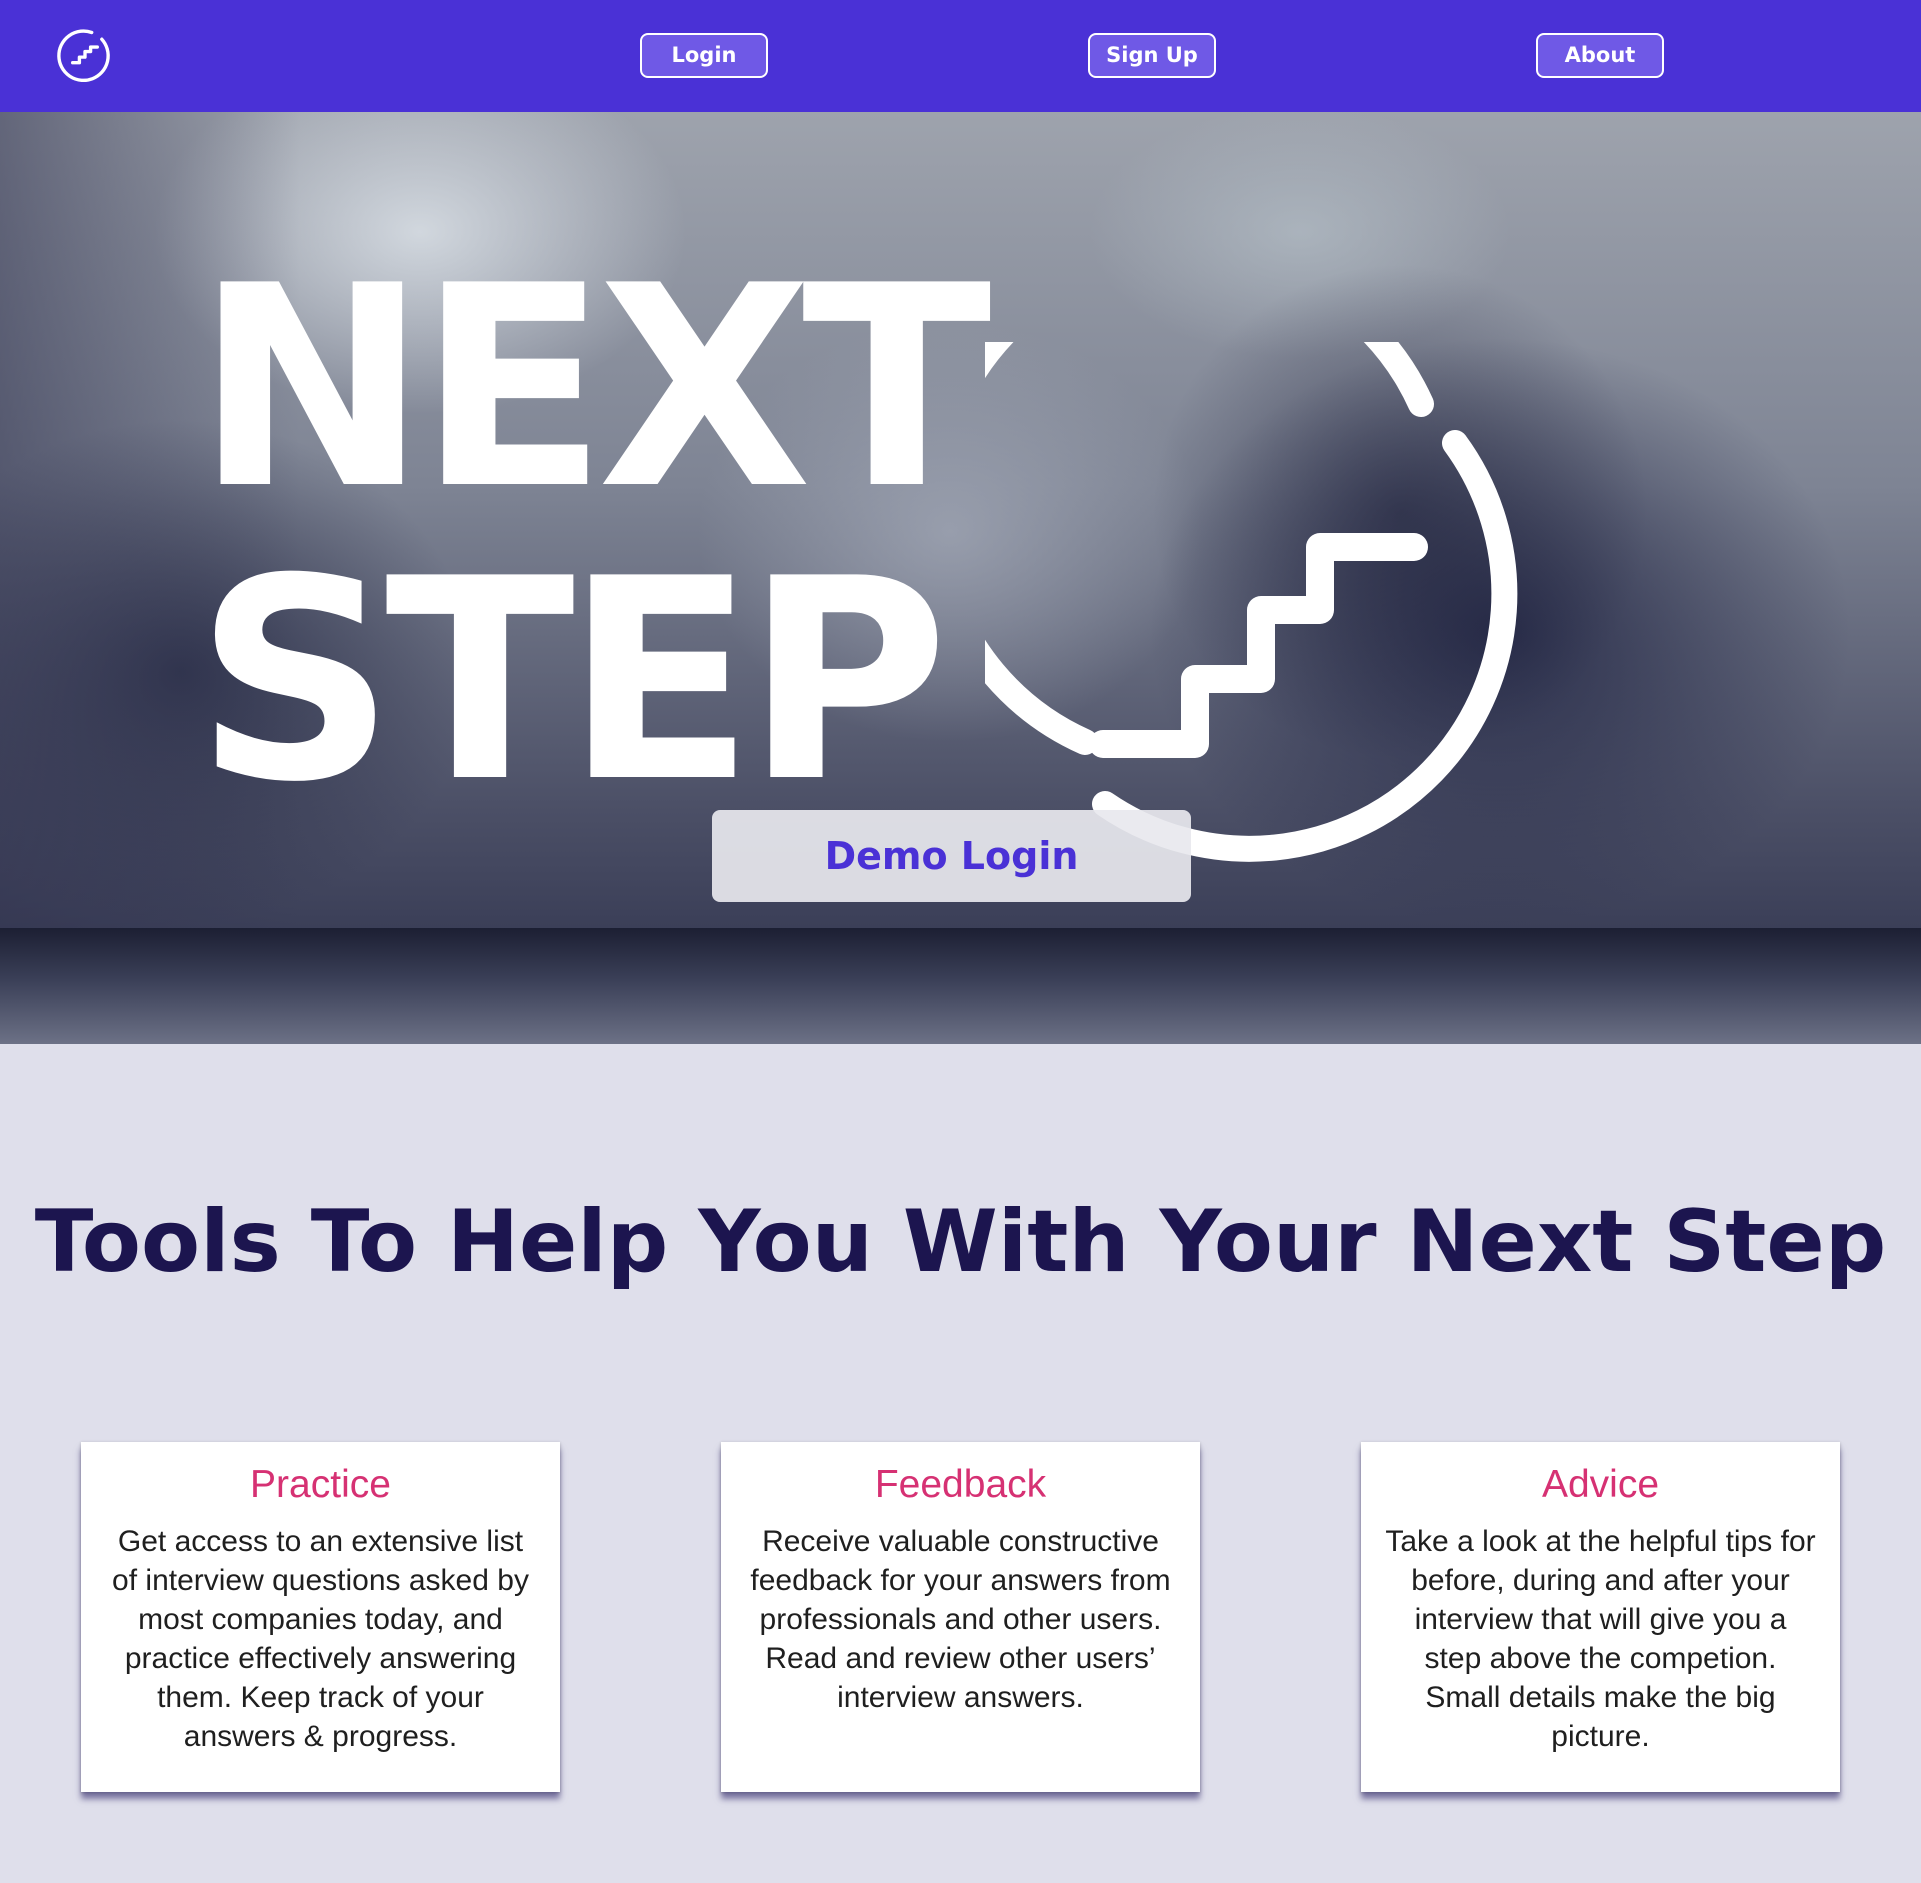 Image resolution: width=1921 pixels, height=1883 pixels. What do you see at coordinates (960, 986) in the screenshot?
I see `hero-bottom-band` at bounding box center [960, 986].